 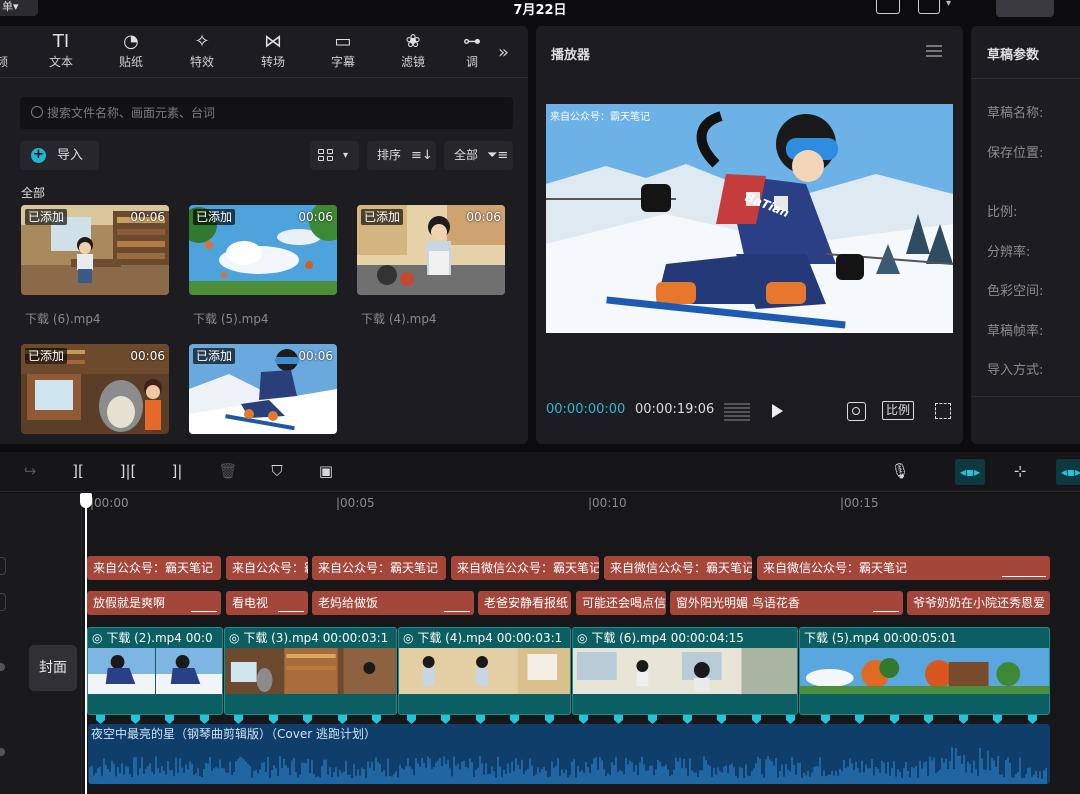 What do you see at coordinates (4, 42) in the screenshot?
I see `media-icon` at bounding box center [4, 42].